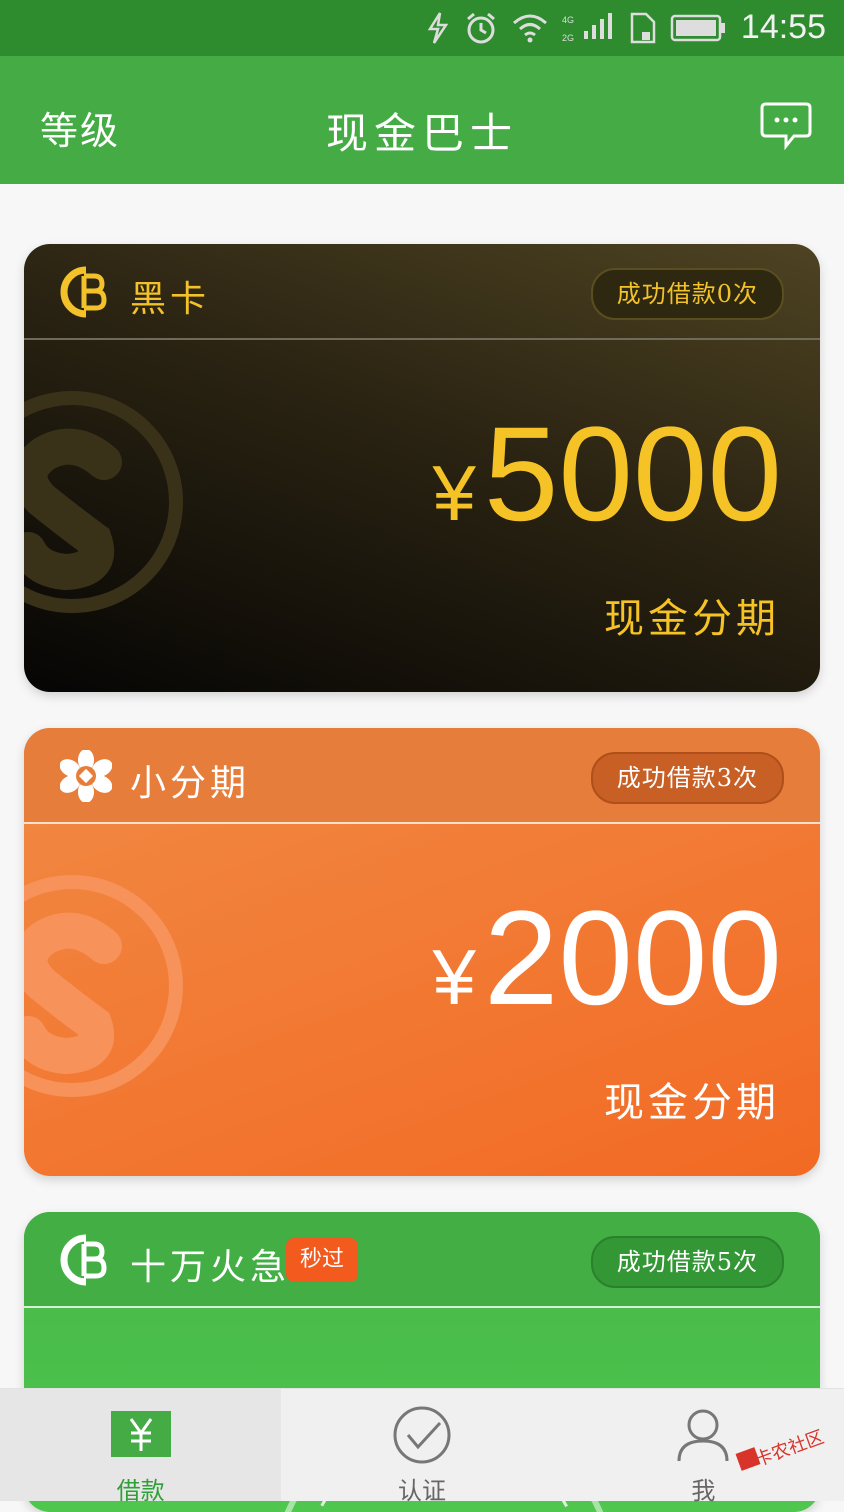 Image resolution: width=844 pixels, height=1512 pixels. I want to click on tab-verify: 认证, so click(421, 1447).